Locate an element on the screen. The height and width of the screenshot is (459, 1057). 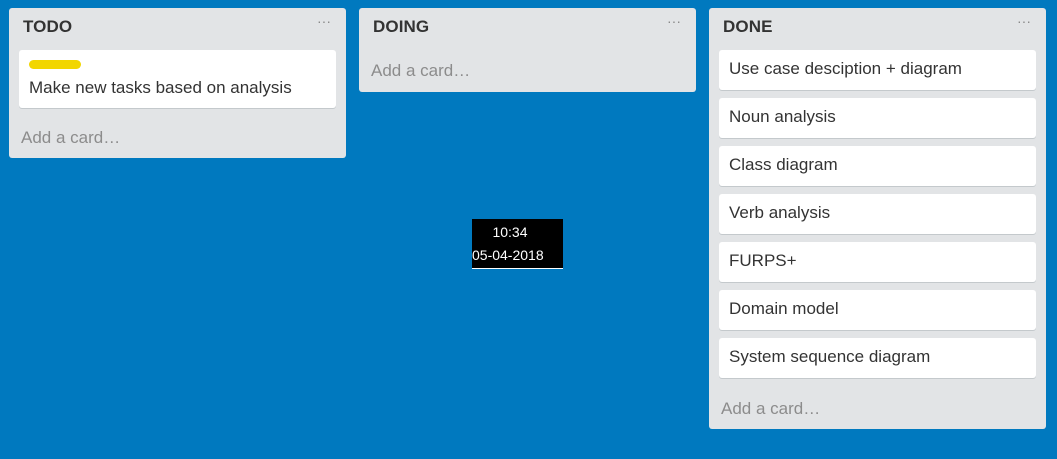
card-title: FURPS+ is located at coordinates (763, 260).